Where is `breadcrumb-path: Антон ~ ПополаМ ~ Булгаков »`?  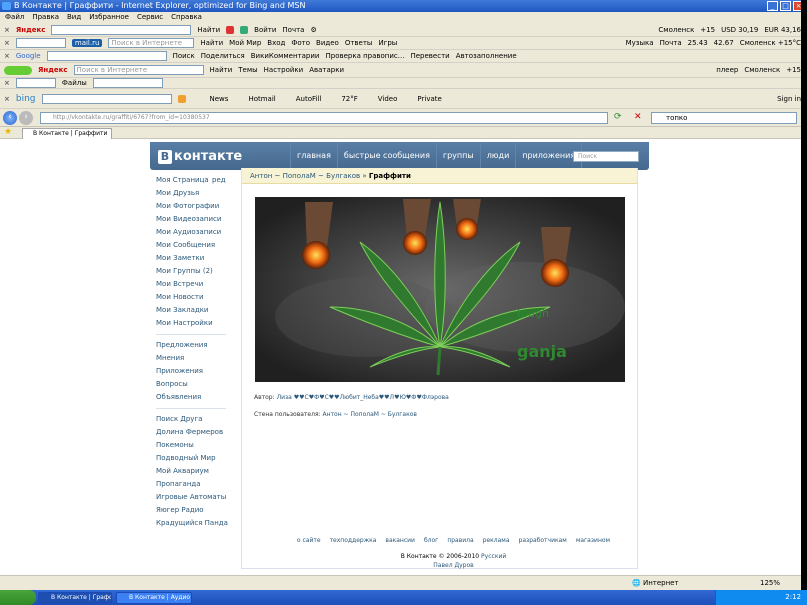 breadcrumb-path: Антон ~ ПополаМ ~ Булгаков » is located at coordinates (308, 176).